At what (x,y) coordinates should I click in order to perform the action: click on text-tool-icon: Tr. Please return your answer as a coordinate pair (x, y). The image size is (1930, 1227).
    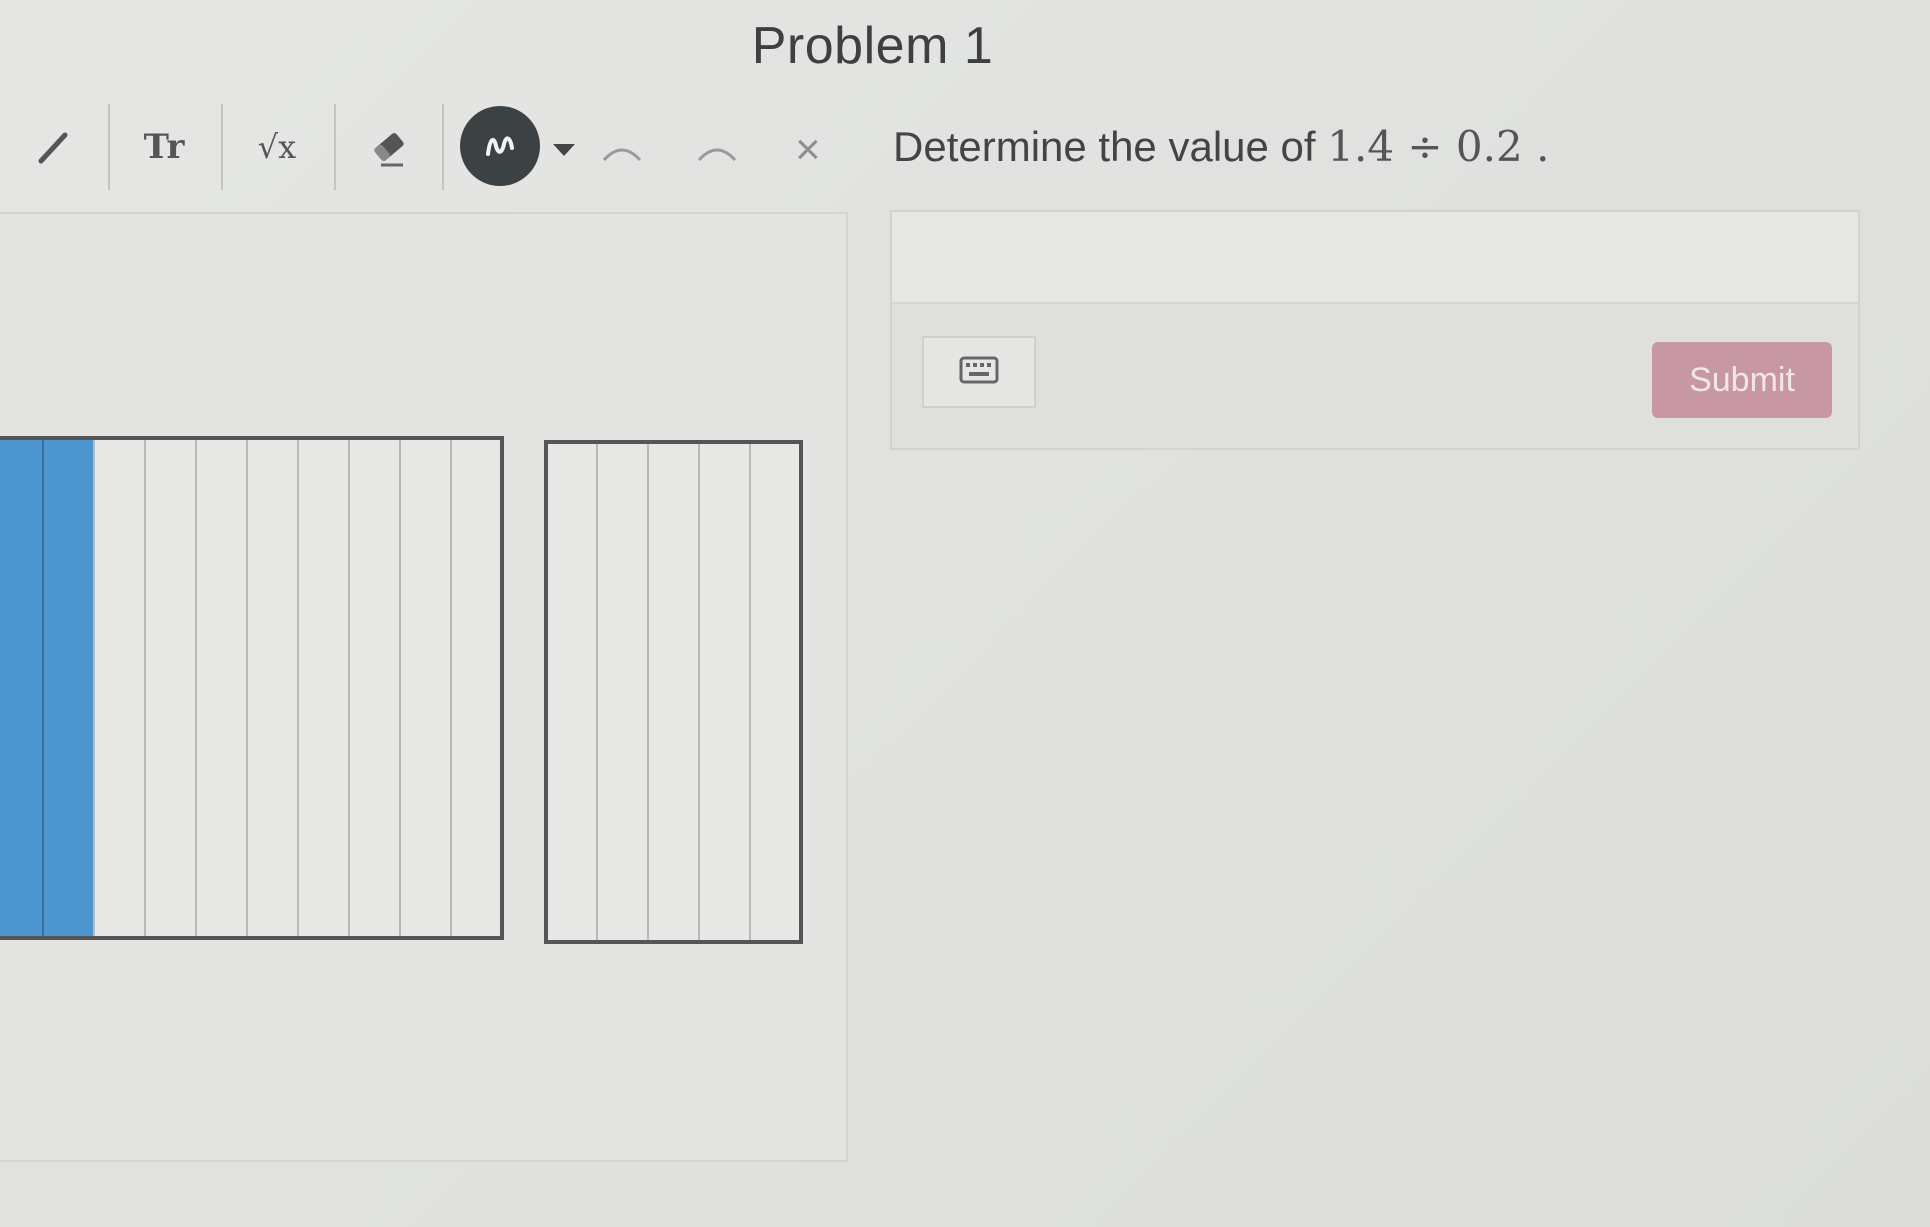
    Looking at the image, I should click on (164, 147).